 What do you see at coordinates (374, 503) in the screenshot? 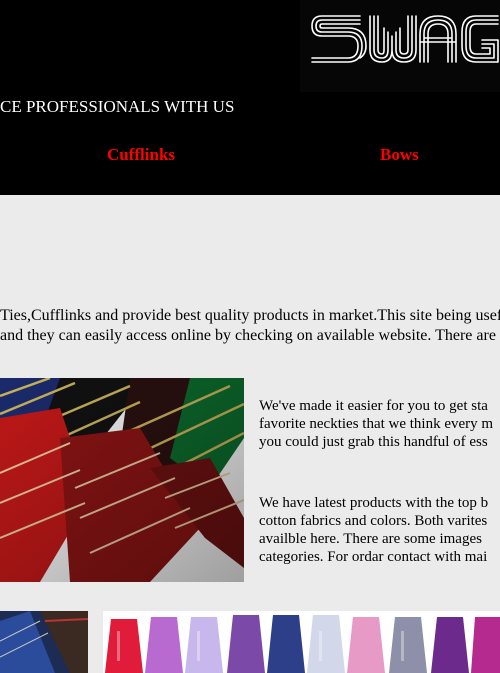
I see `paragraph-line: We have latest products with the top b` at bounding box center [374, 503].